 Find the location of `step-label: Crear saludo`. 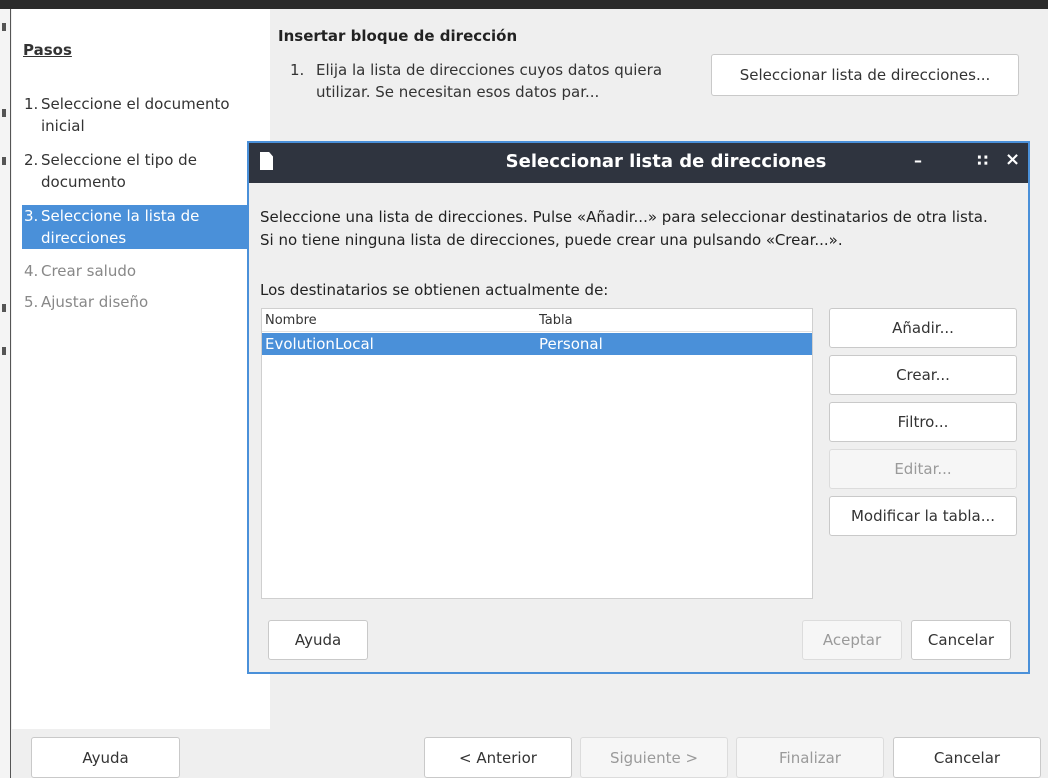

step-label: Crear saludo is located at coordinates (89, 271).